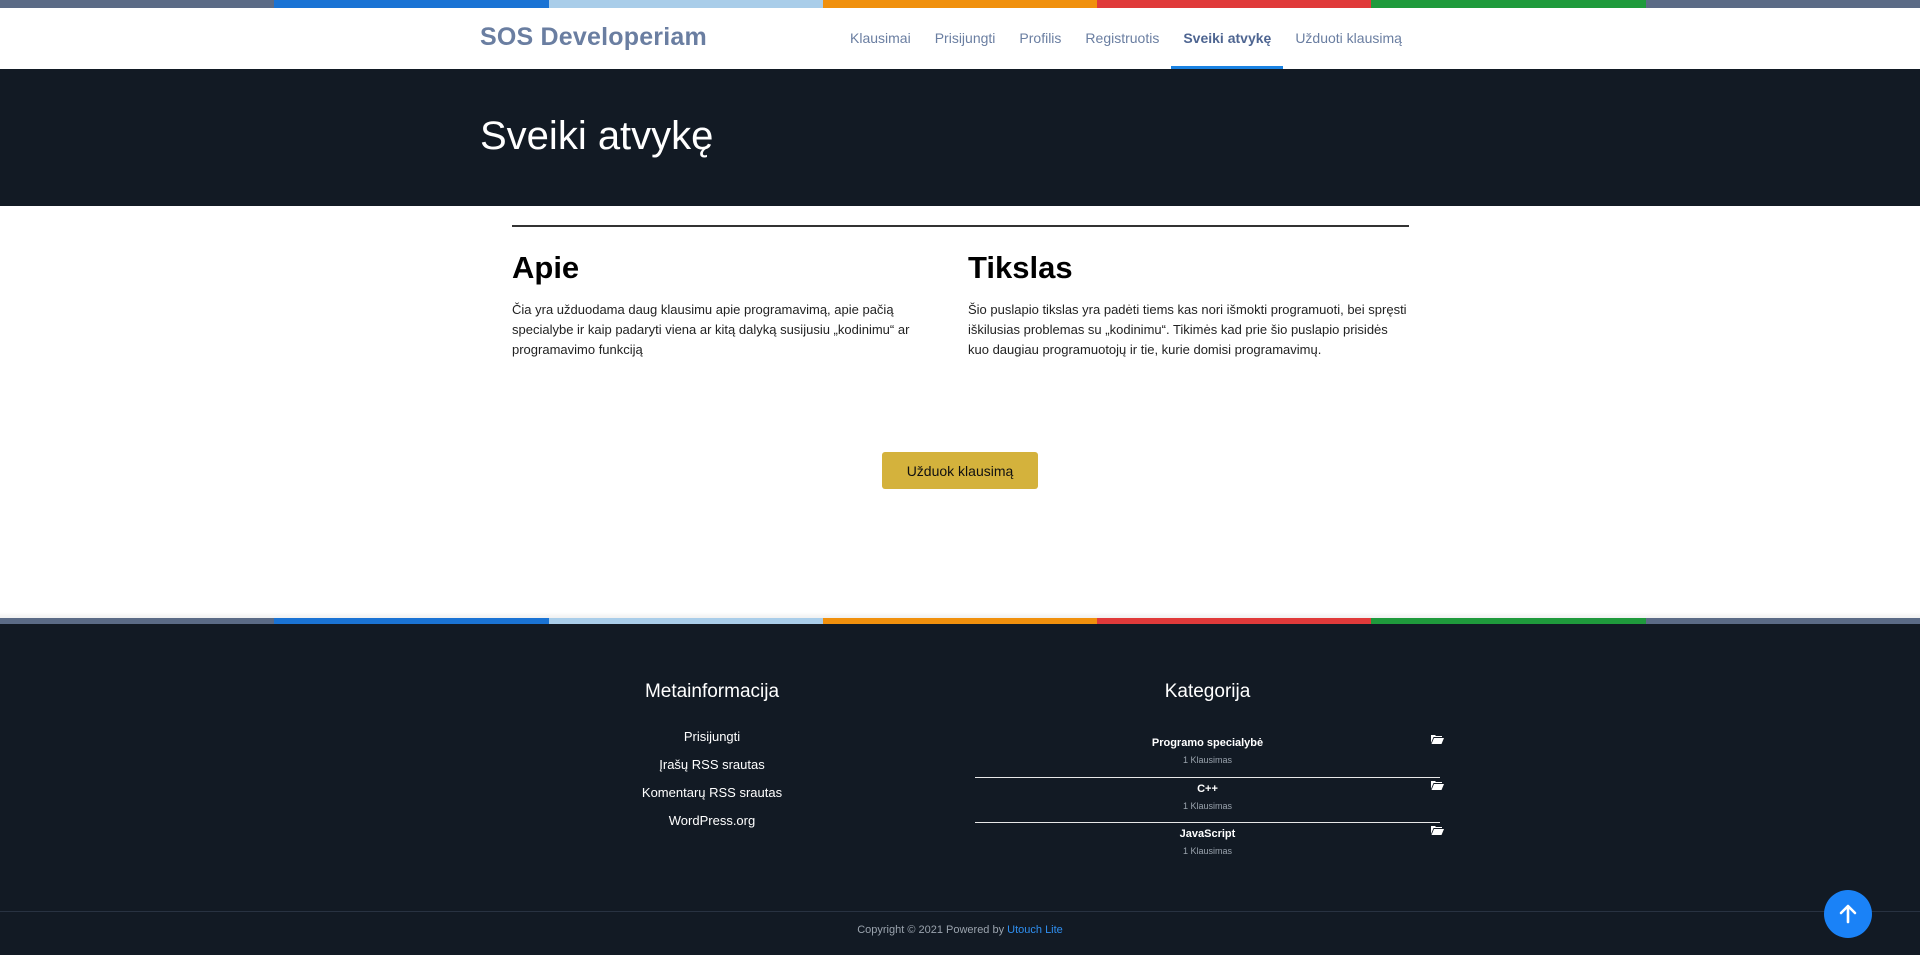 This screenshot has width=1920, height=955. I want to click on category-name: Programo specialybė, so click(1207, 740).